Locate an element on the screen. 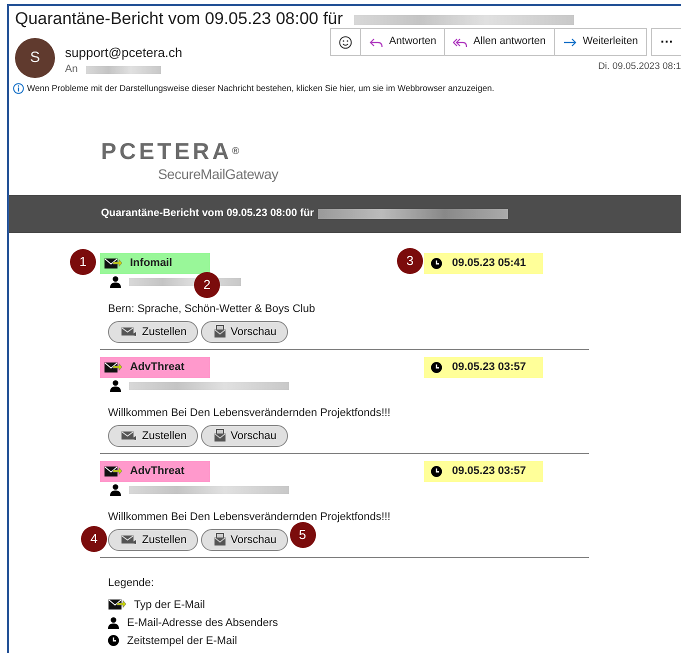 This screenshot has height=653, width=681. callout-marker: 1 is located at coordinates (83, 261).